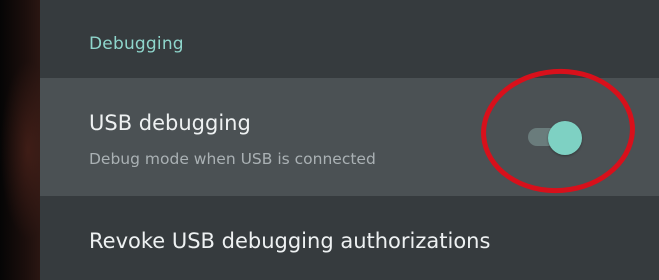 The width and height of the screenshot is (659, 280). Describe the element at coordinates (232, 159) in the screenshot. I see `usb-debugging-summary: Debug mode when USB is connected` at that location.